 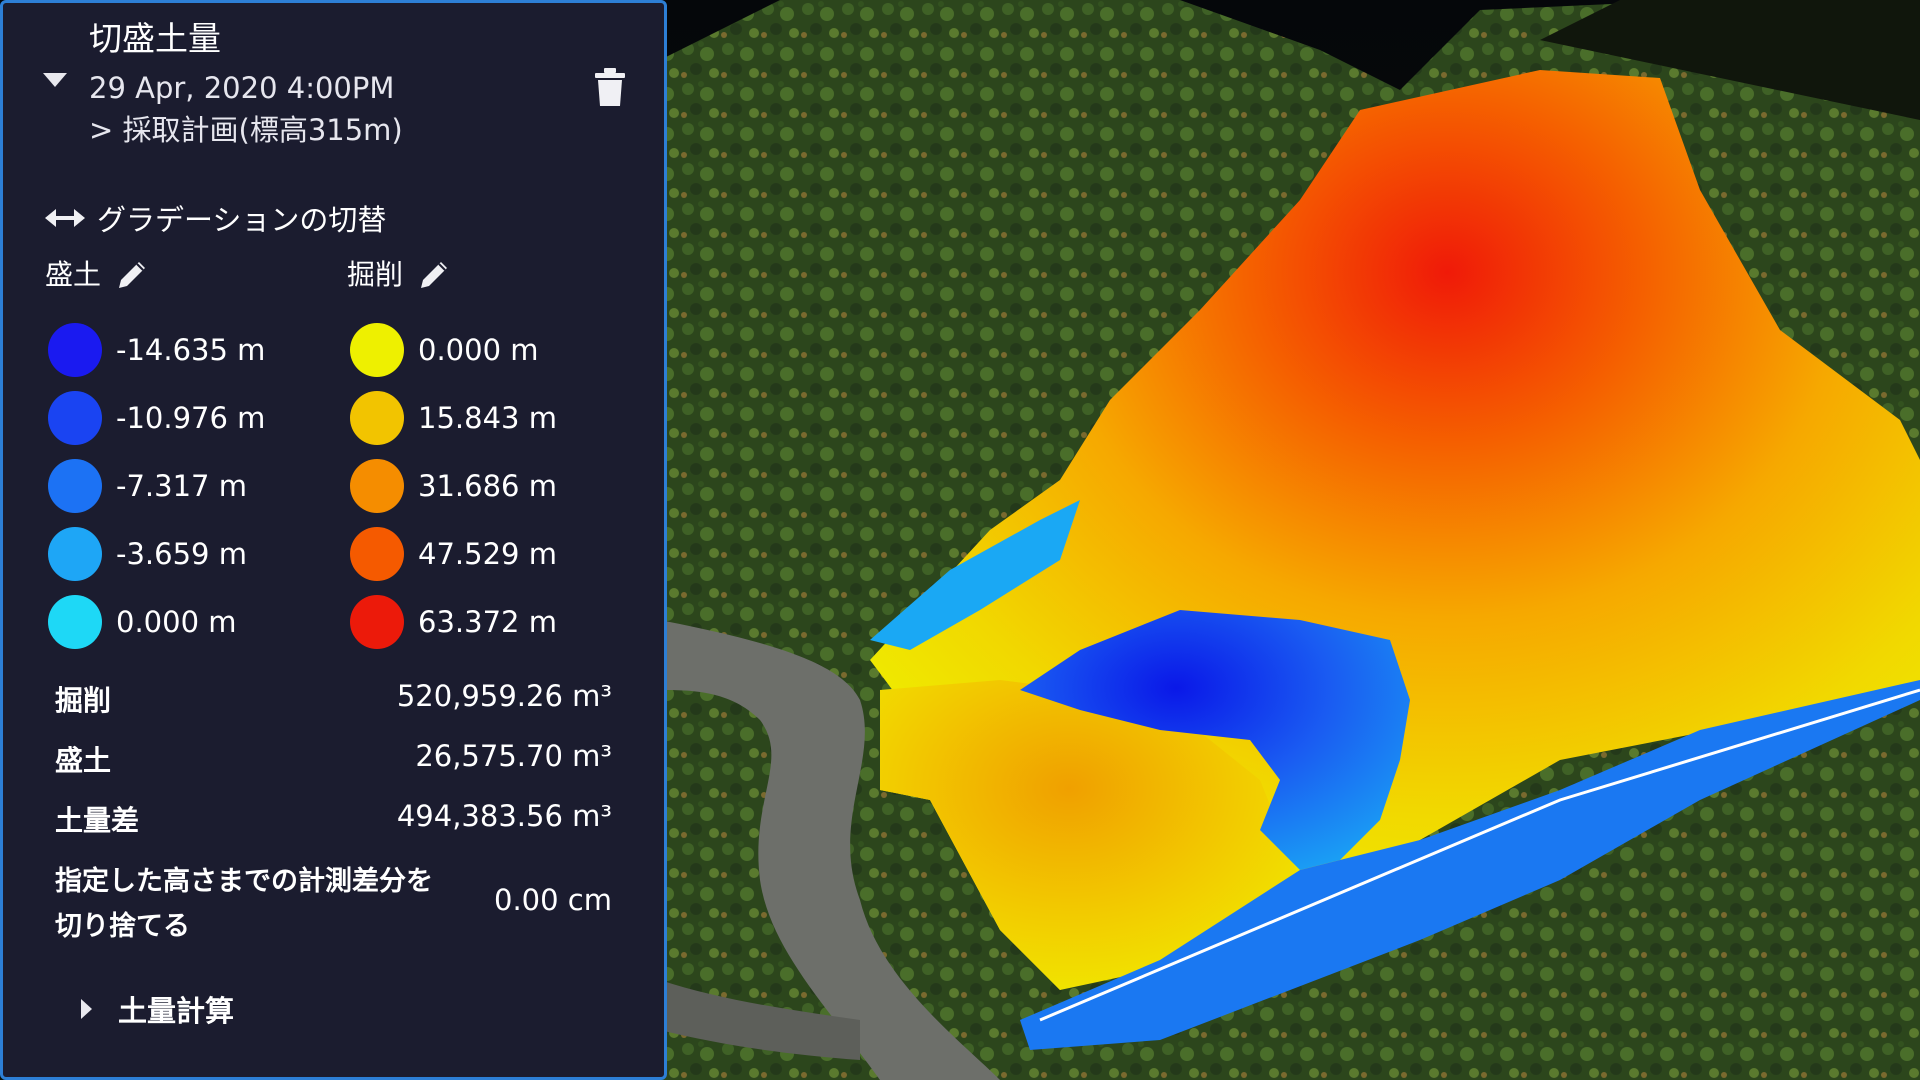 I want to click on cut-header: 掘削, so click(x=399, y=275).